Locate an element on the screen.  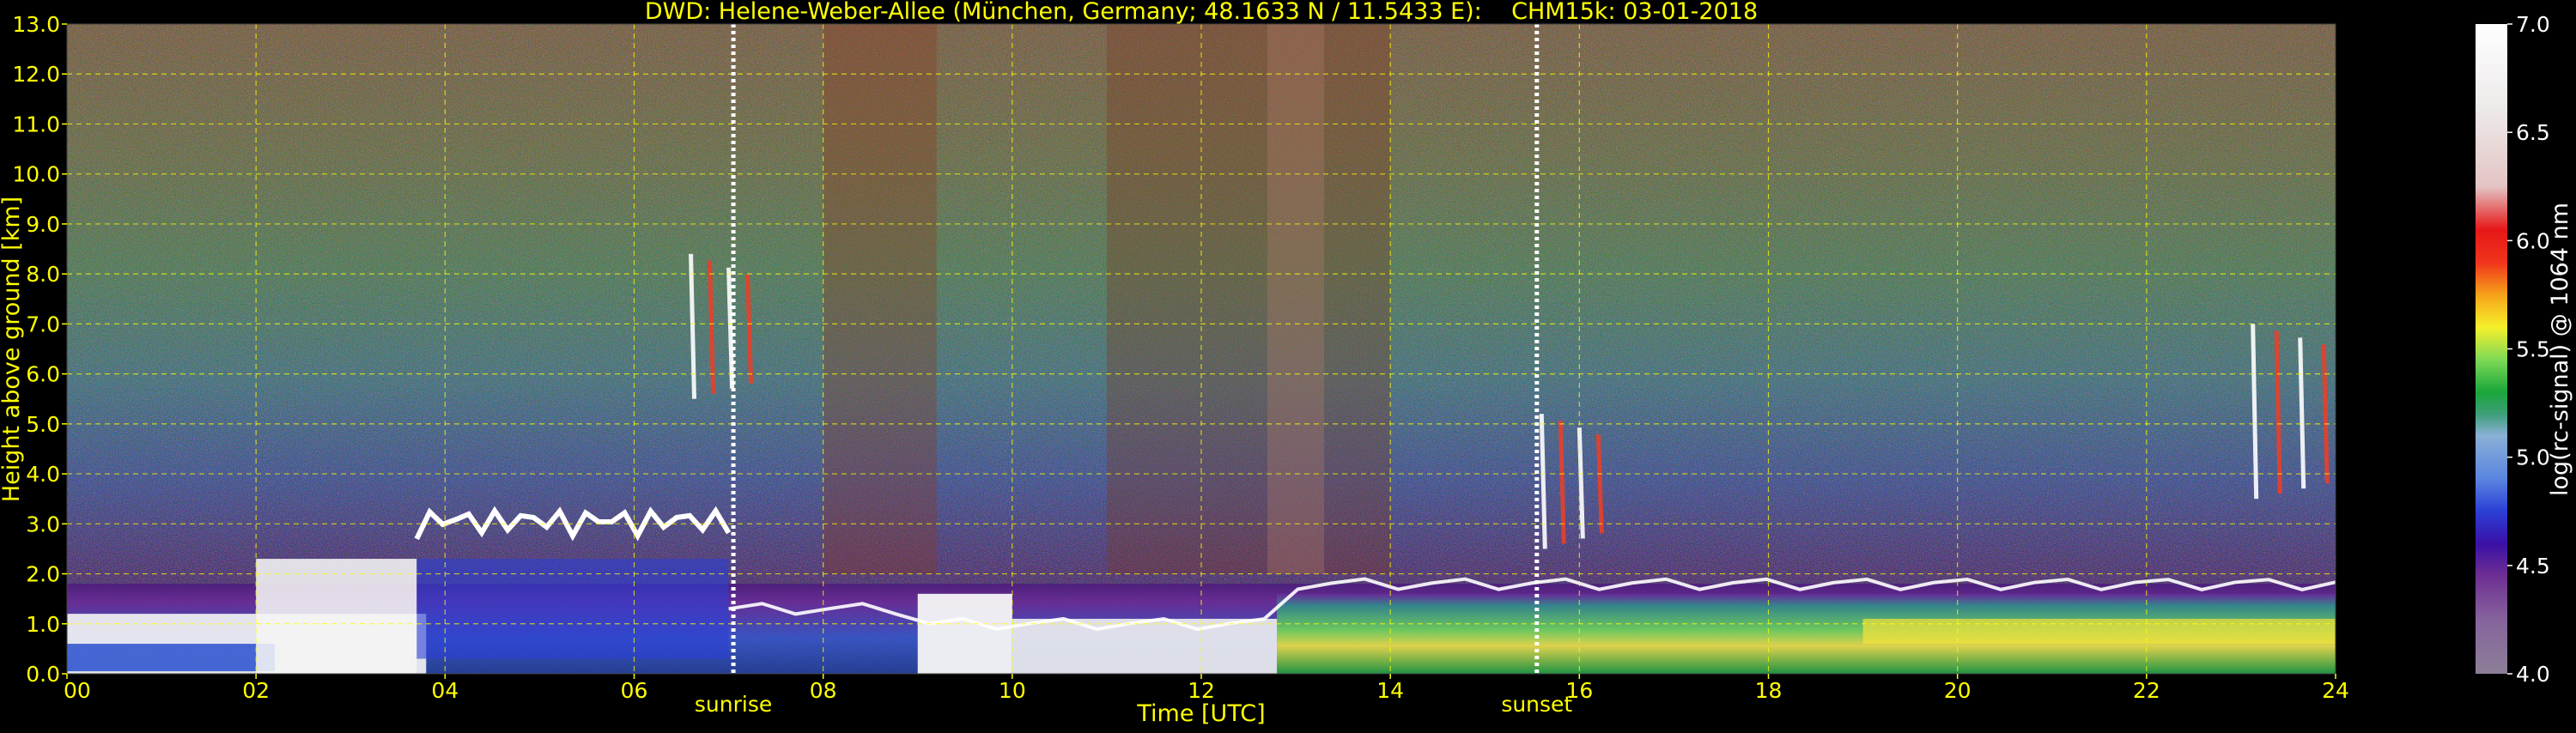
y-tick-label: 10.0 is located at coordinates (36, 174).